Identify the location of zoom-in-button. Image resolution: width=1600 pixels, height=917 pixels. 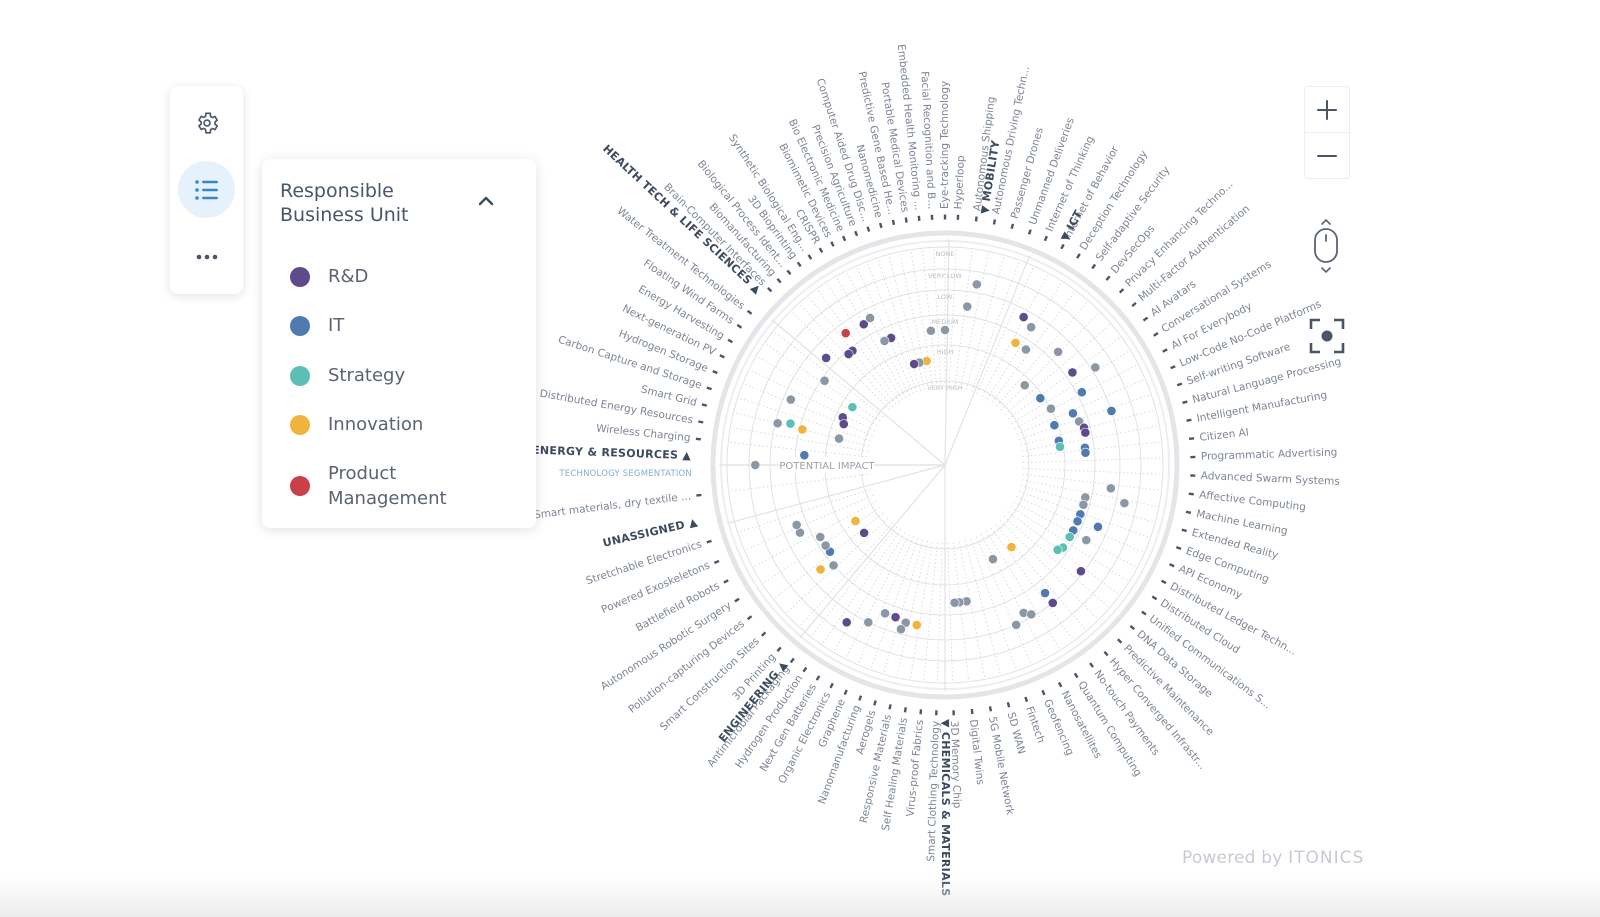
(1327, 109).